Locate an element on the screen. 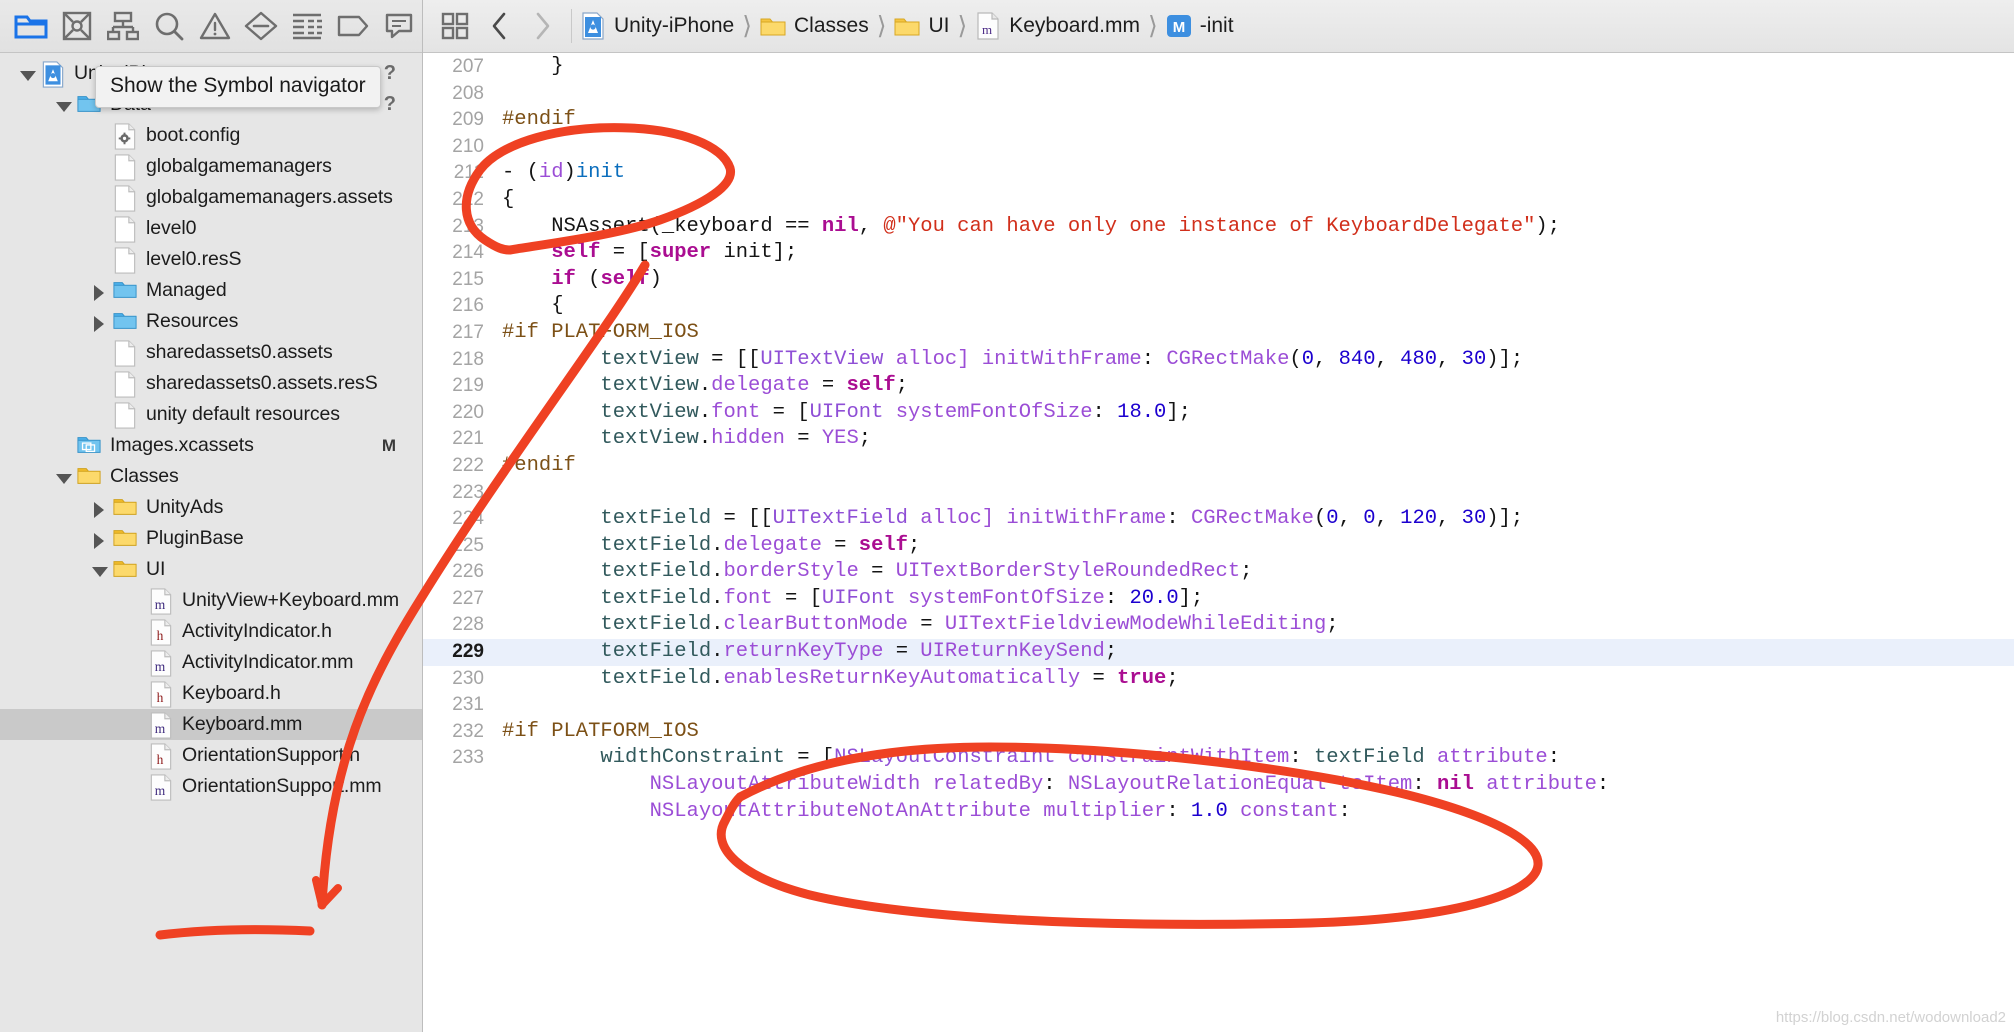  breadcrumb-item-ui: UI is located at coordinates (921, 26).